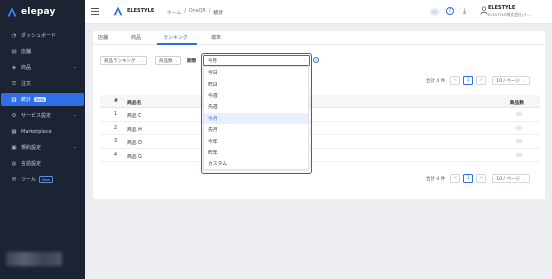 The image size is (552, 279). What do you see at coordinates (450, 11) in the screenshot?
I see `help-icon: ?` at bounding box center [450, 11].